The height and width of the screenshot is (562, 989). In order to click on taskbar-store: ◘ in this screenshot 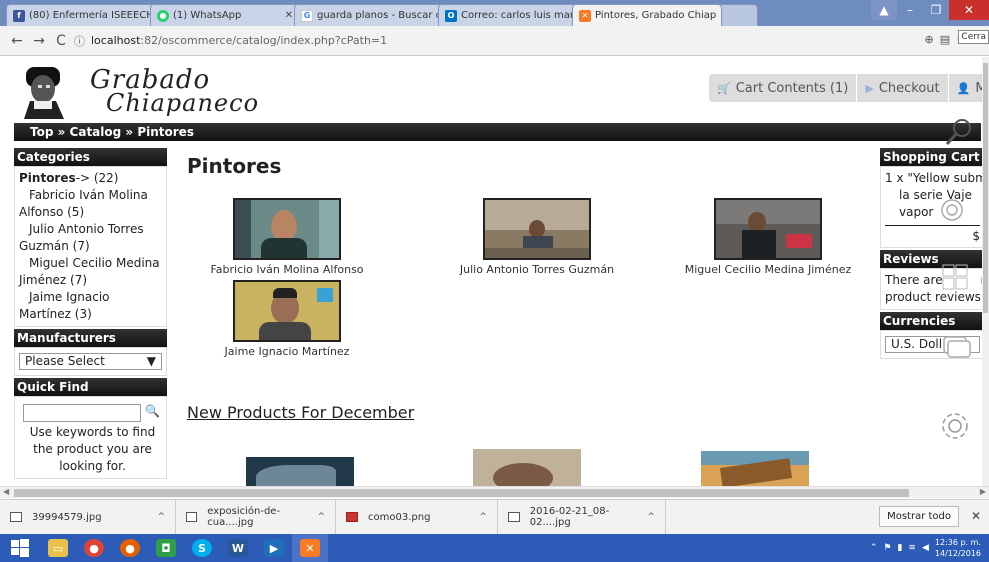, I will do `click(166, 548)`.